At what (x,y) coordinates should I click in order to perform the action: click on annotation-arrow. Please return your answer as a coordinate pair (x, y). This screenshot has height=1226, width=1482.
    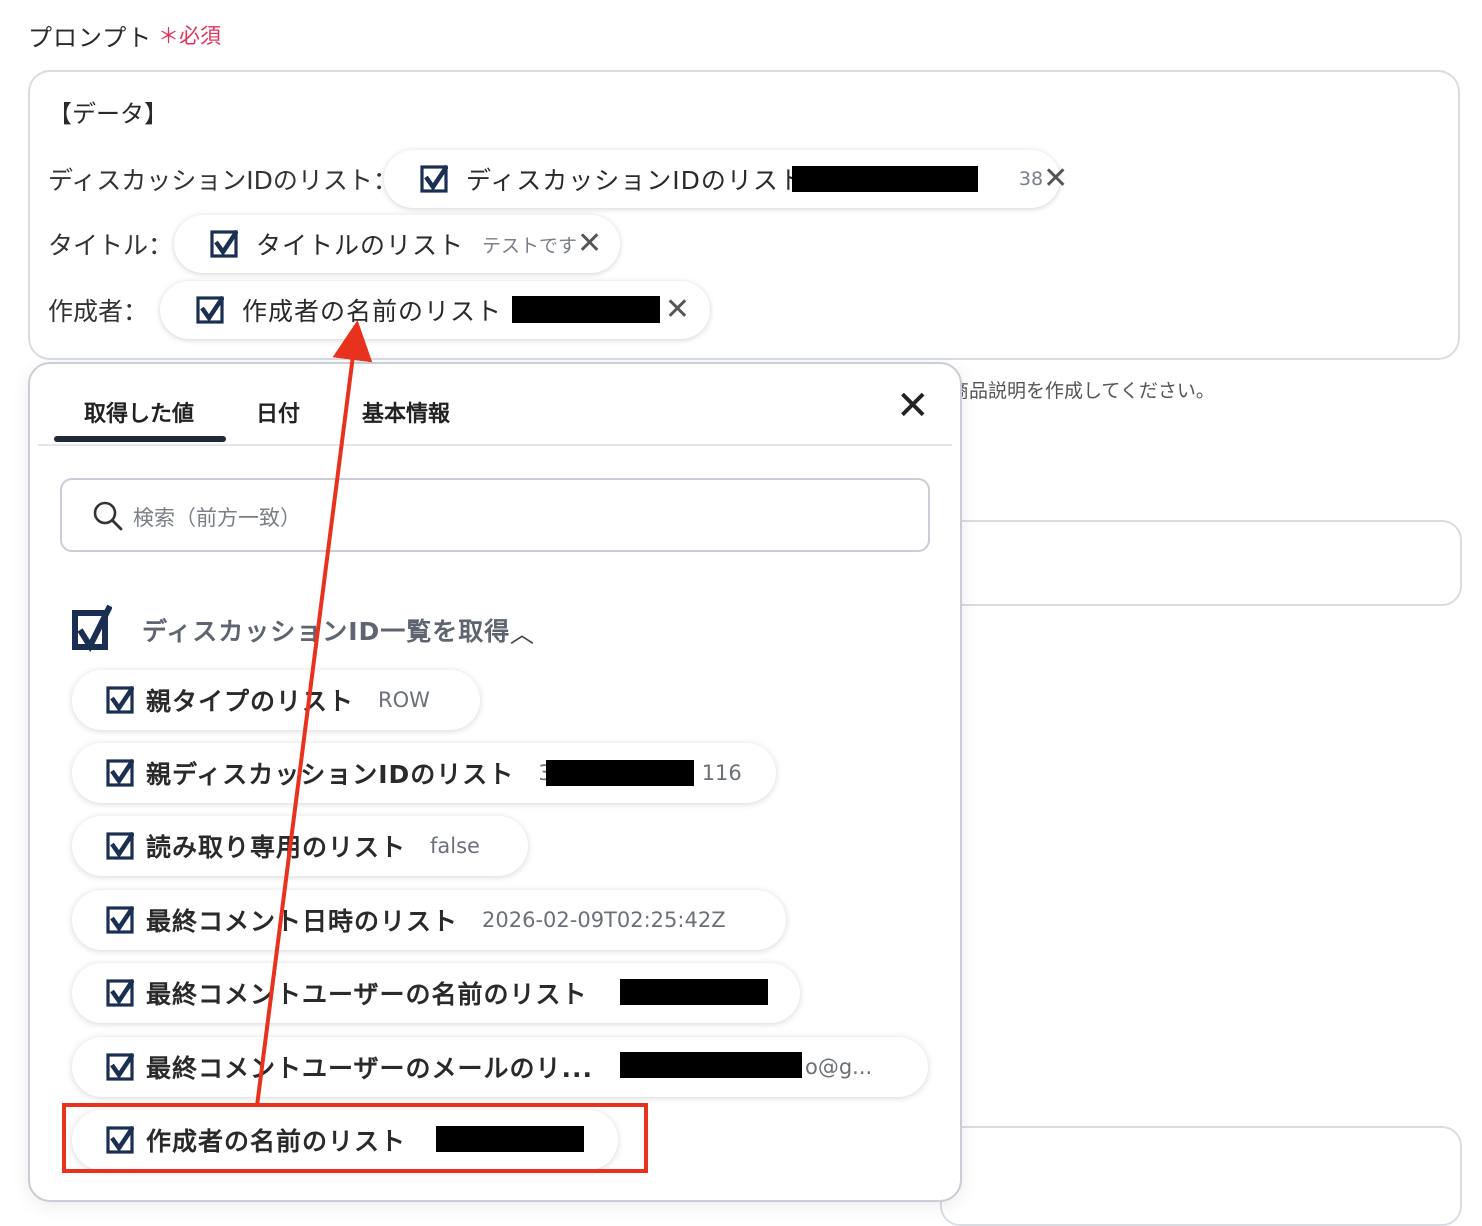
    Looking at the image, I should click on (314, 713).